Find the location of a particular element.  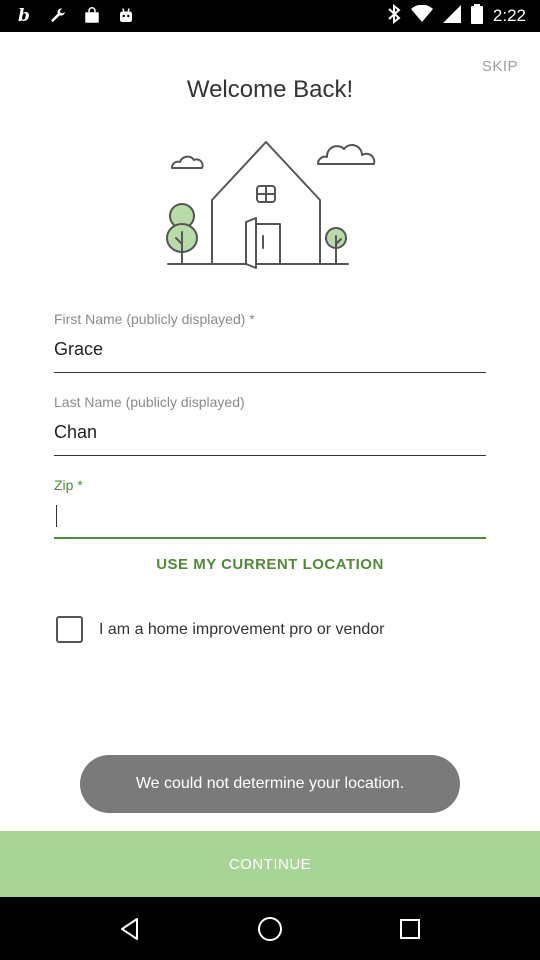

bold-b-icon: b is located at coordinates (24, 16).